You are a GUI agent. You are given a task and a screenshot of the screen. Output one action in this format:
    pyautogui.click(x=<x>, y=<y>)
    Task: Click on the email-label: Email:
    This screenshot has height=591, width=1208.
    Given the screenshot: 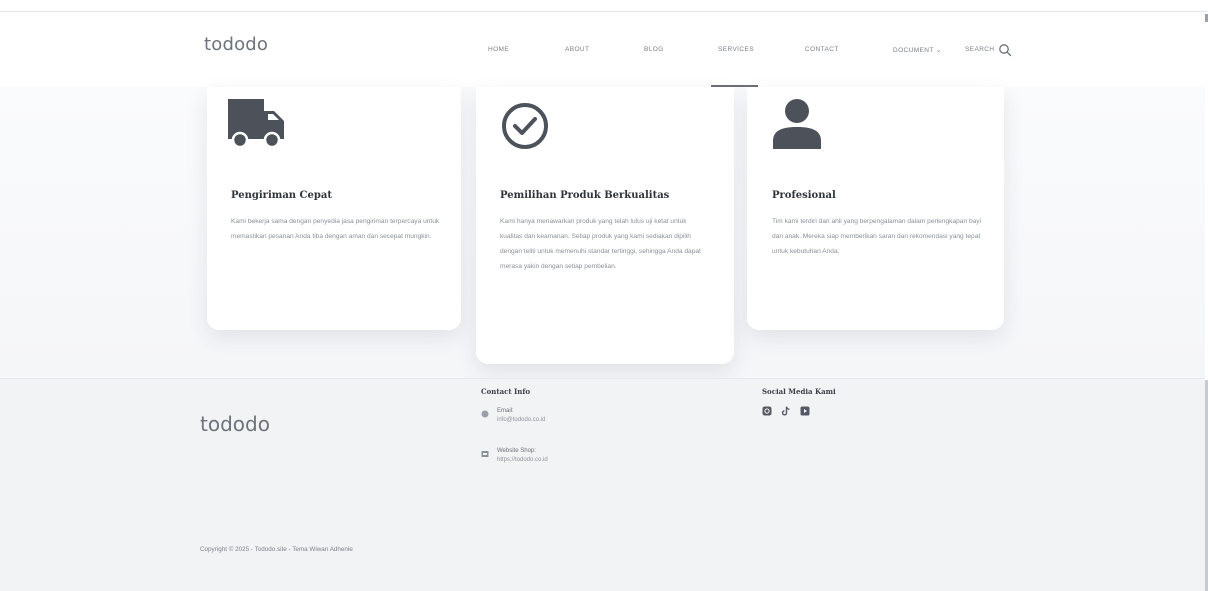 What is the action you would take?
    pyautogui.click(x=505, y=411)
    